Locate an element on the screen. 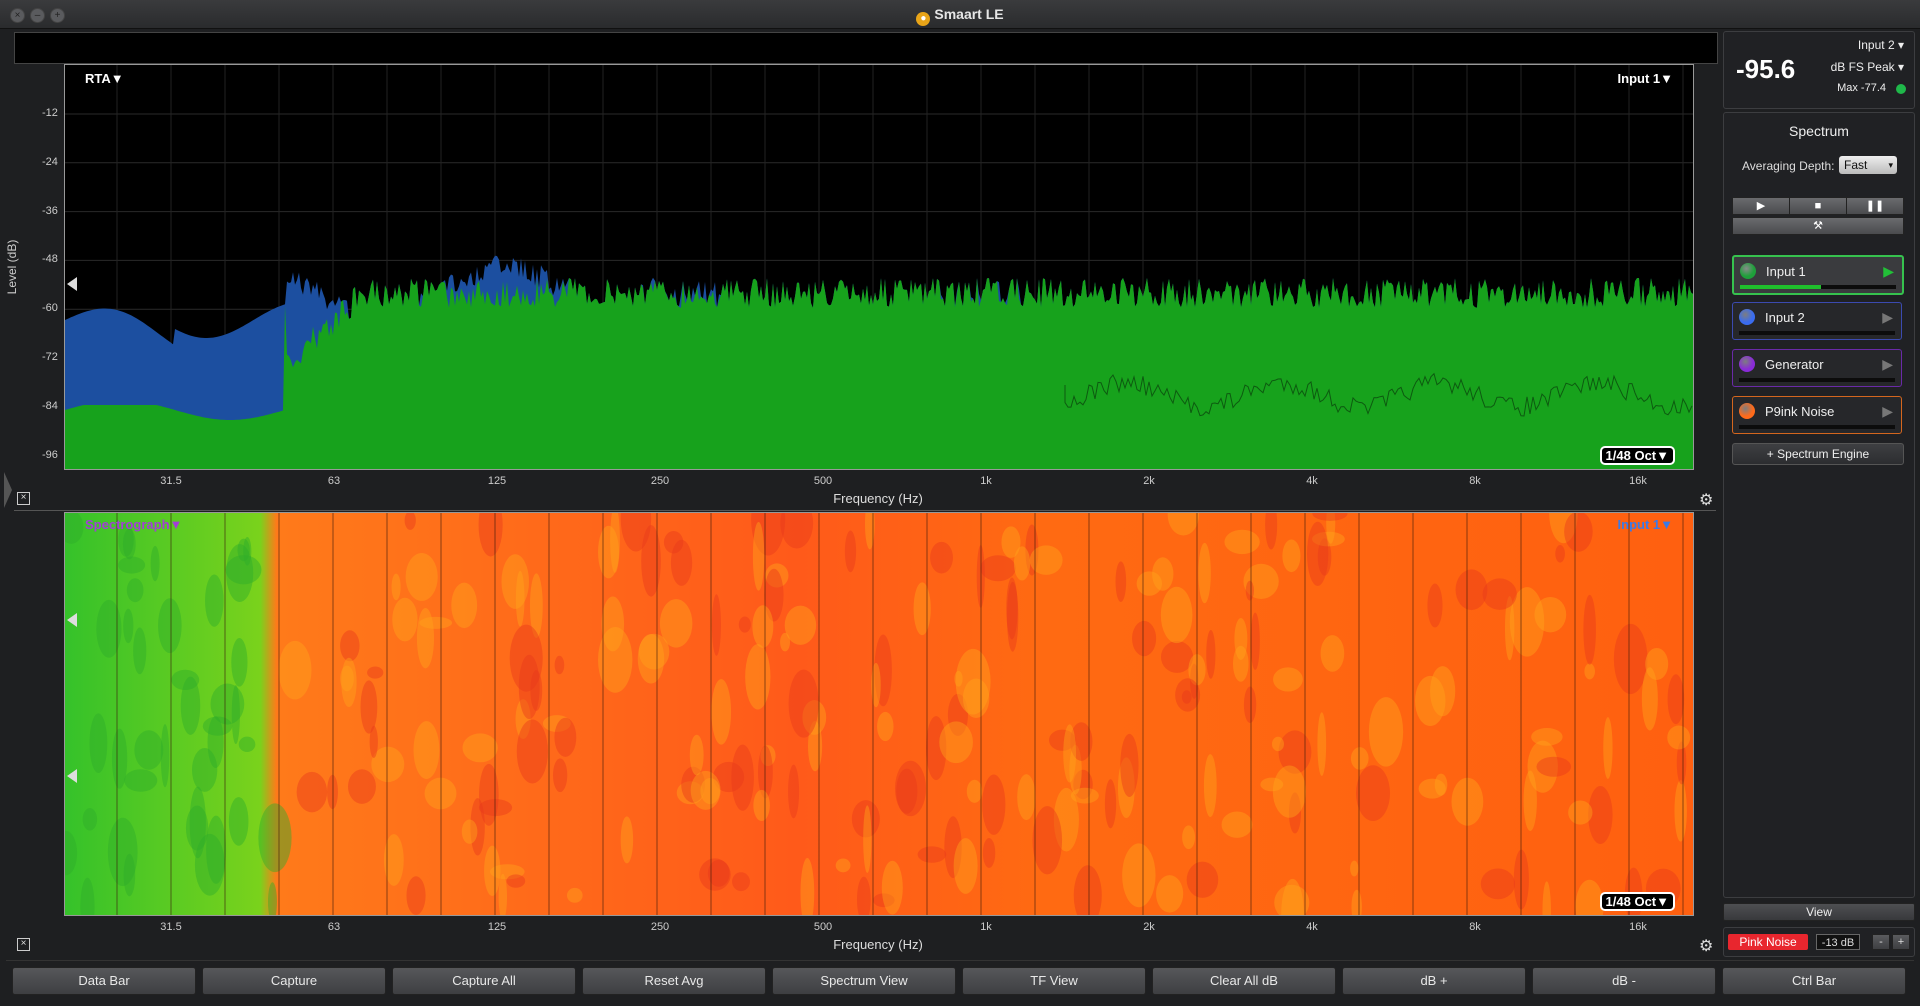 The width and height of the screenshot is (1920, 1006). bottom-button-clear-all-db: Clear All dB is located at coordinates (1244, 981).